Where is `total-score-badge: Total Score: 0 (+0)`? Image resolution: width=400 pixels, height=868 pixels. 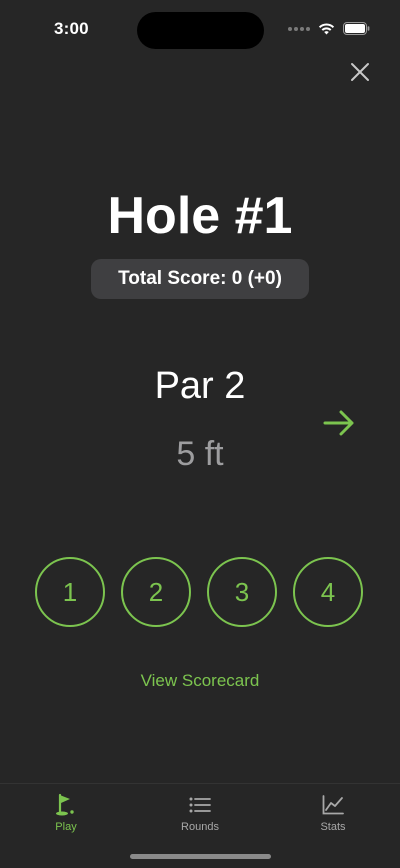
total-score-badge: Total Score: 0 (+0) is located at coordinates (200, 279).